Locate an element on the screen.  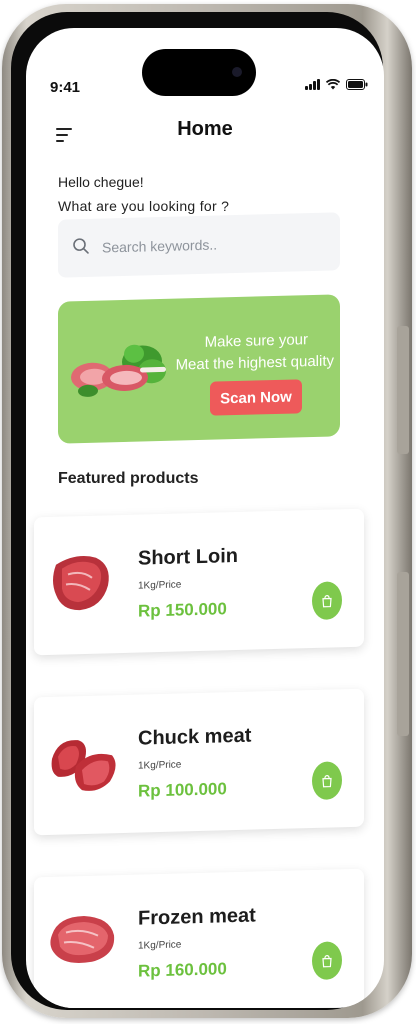
scan-now-button: Scan Now is located at coordinates (256, 397).